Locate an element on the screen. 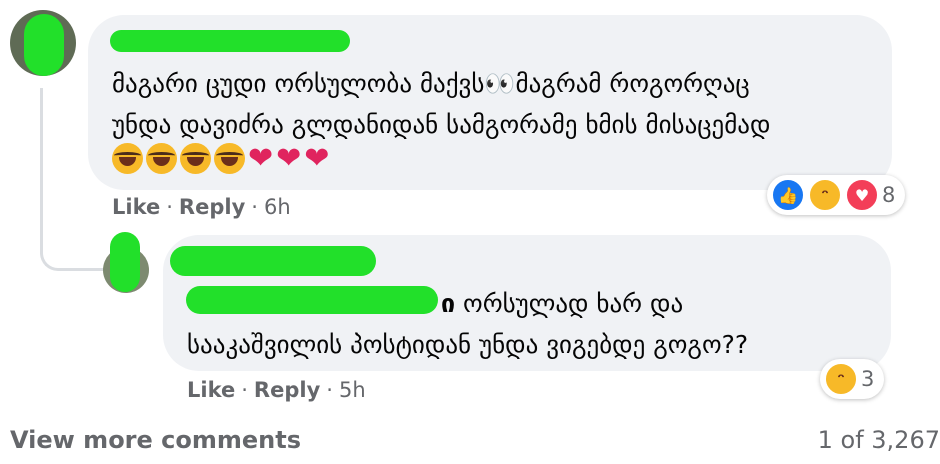 This screenshot has height=464, width=940. comment-count: 1 of 3,267 is located at coordinates (878, 440).